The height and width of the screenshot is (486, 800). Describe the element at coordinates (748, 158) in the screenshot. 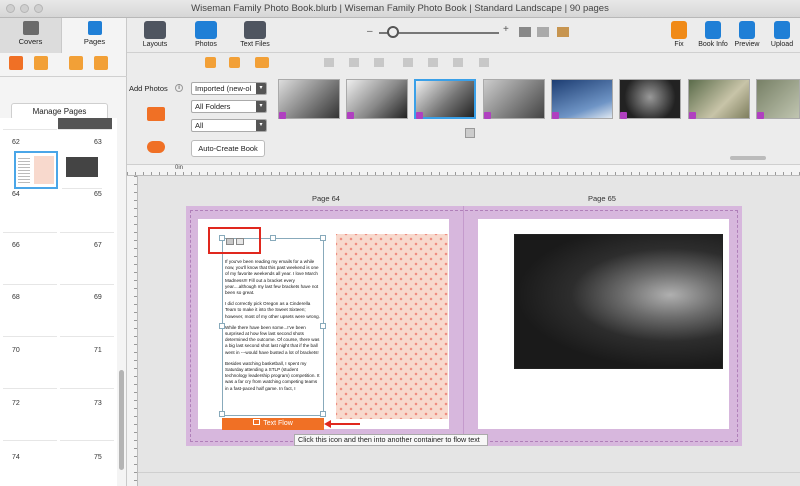

I see `photos-scrollbar` at that location.